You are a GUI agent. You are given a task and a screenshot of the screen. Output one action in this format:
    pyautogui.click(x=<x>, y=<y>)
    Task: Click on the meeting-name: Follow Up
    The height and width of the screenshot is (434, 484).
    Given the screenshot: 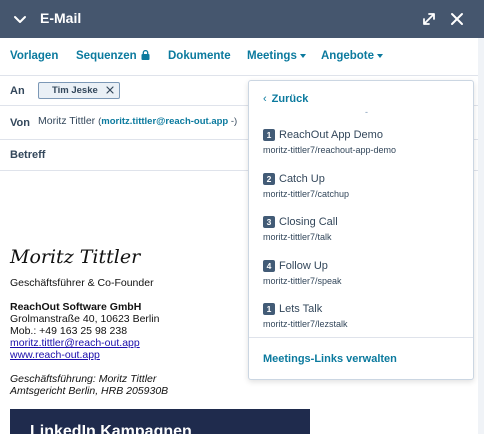 What is the action you would take?
    pyautogui.click(x=303, y=266)
    